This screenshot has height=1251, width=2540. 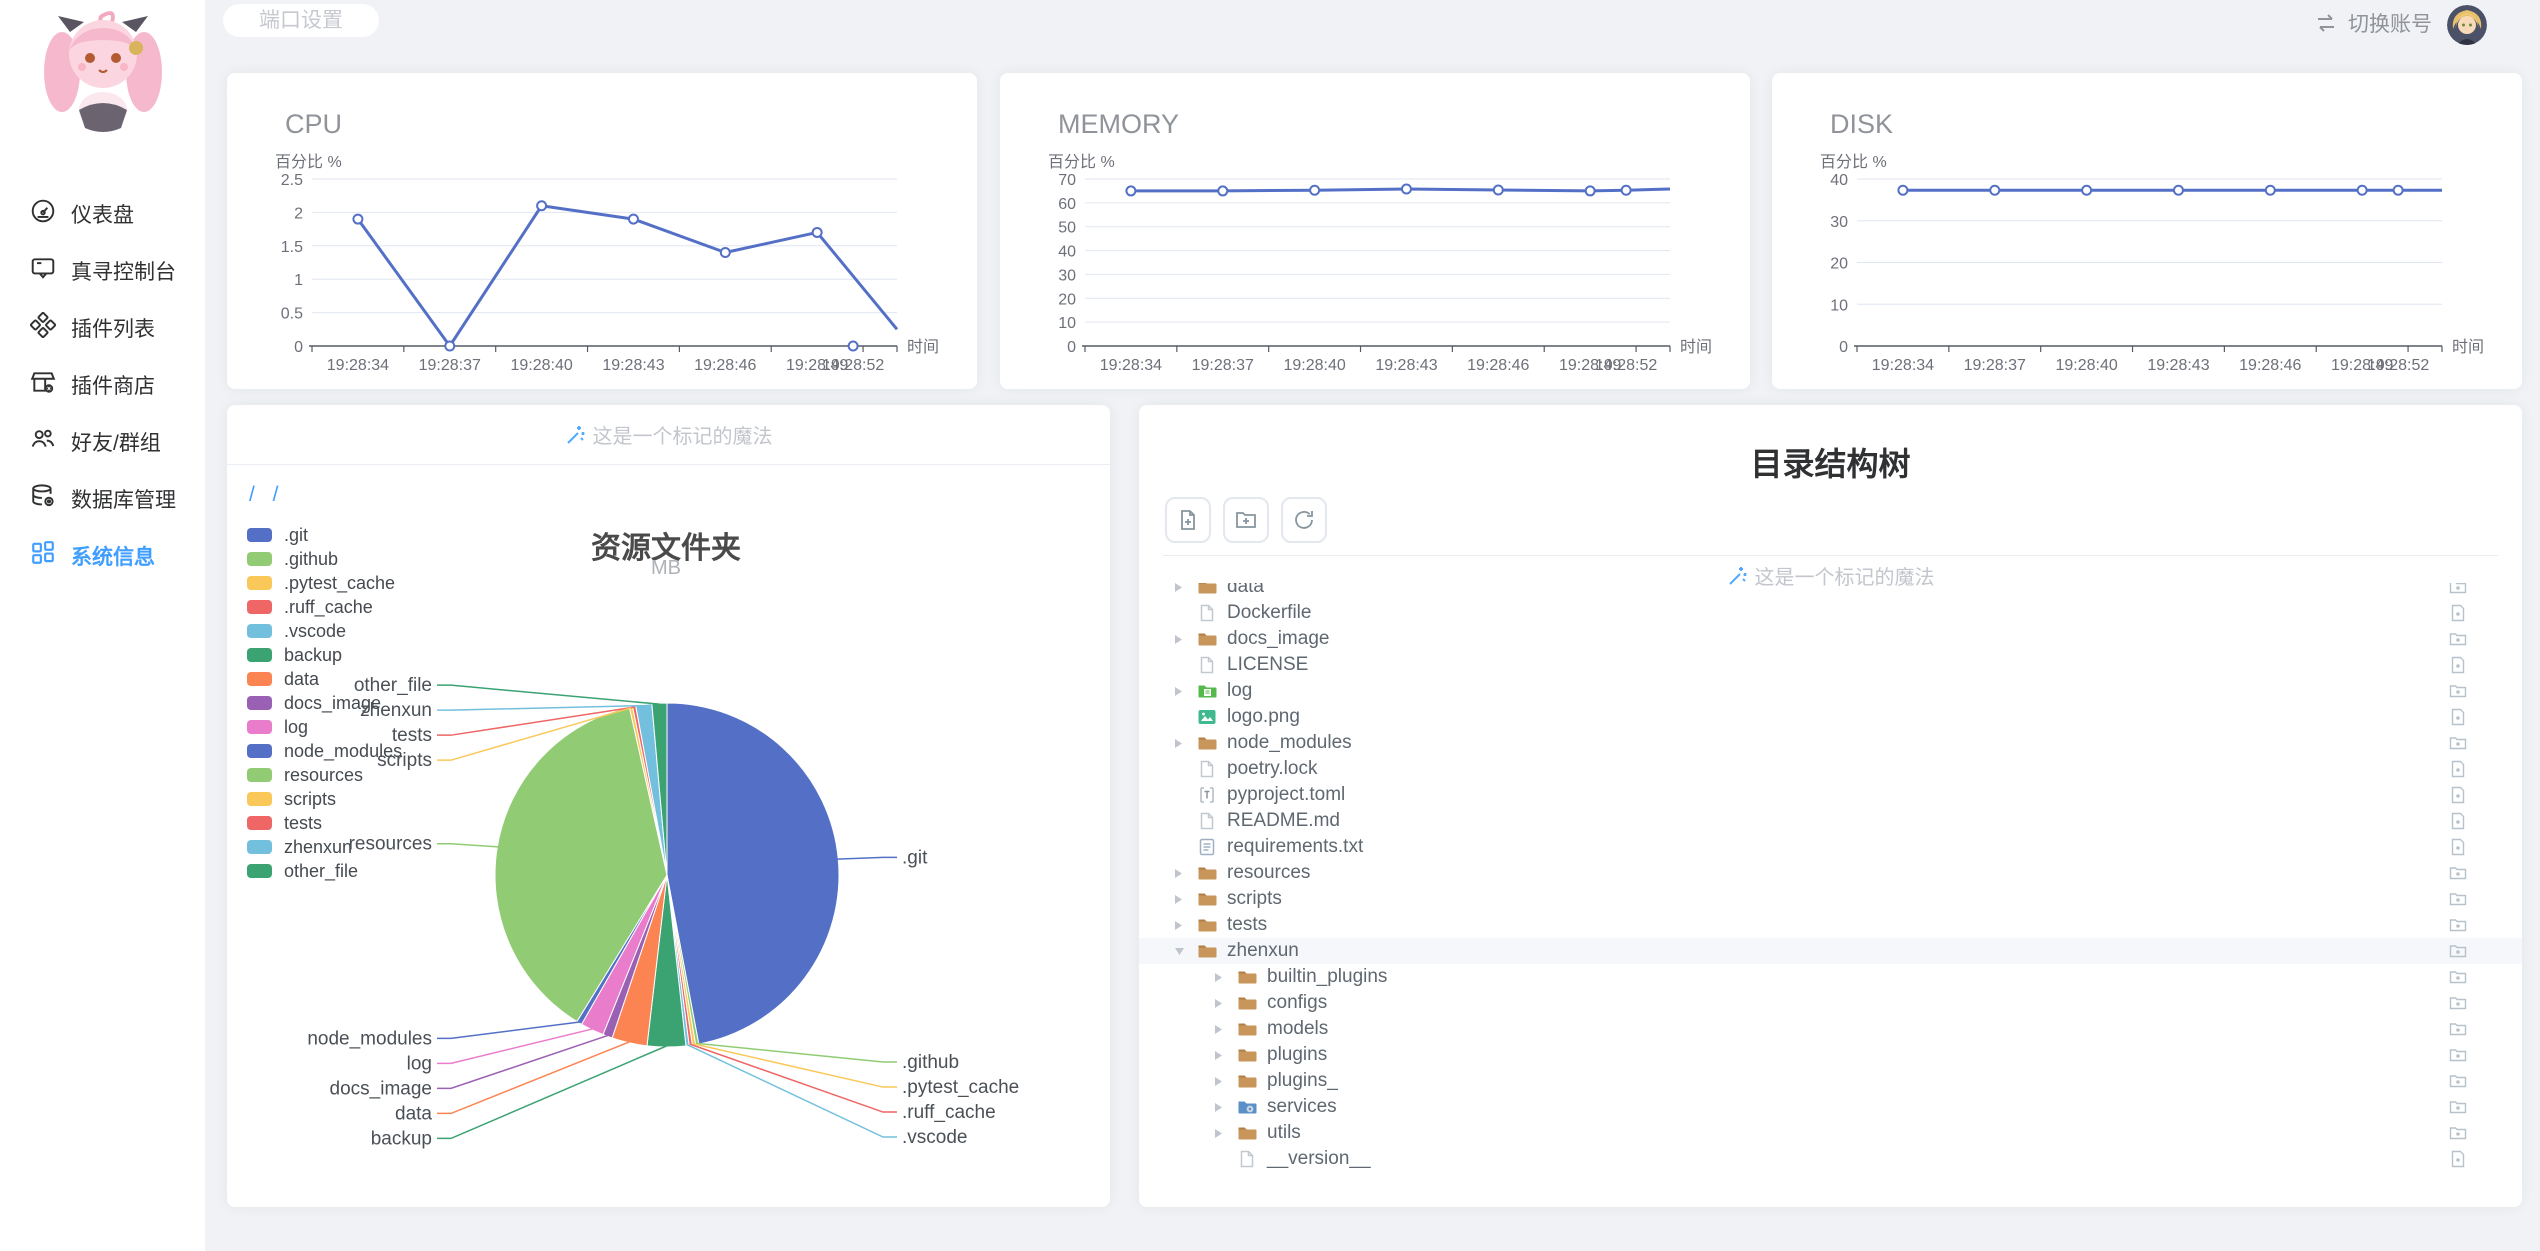 What do you see at coordinates (1263, 716) in the screenshot?
I see `tree-row-label: logo.png` at bounding box center [1263, 716].